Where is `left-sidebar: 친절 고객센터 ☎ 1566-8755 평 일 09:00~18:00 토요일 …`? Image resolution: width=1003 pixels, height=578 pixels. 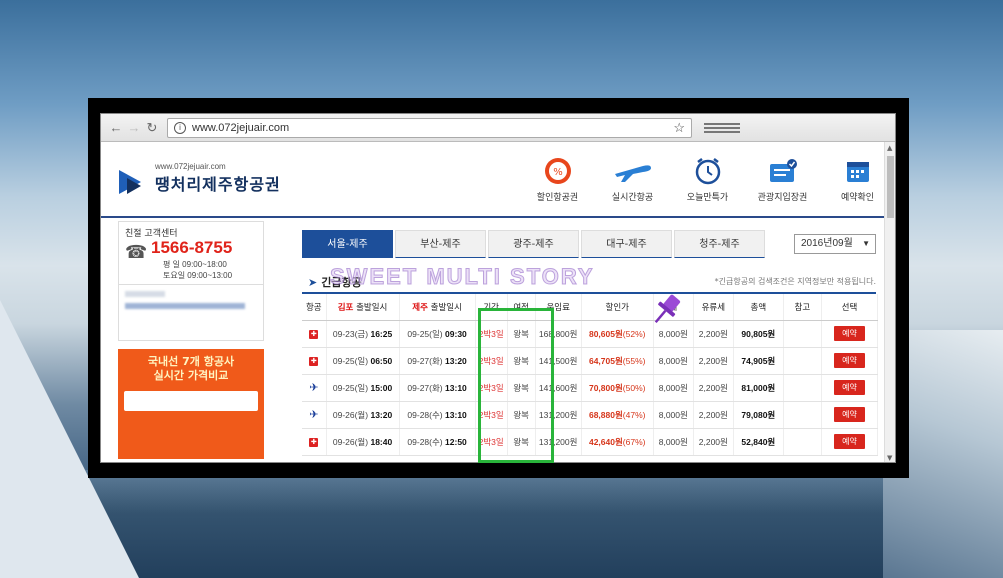
left-sidebar: 친절 고객센터 ☎ 1566-8755 평 일 09:00~18:00 토요일 … is located at coordinates (191, 340).